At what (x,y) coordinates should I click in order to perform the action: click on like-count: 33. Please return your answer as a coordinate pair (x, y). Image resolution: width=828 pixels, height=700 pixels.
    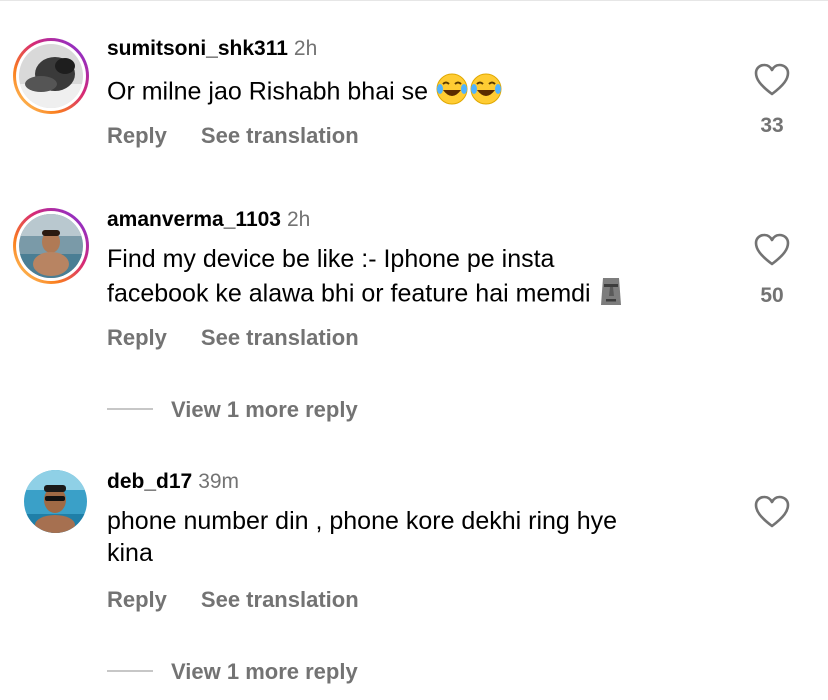
    Looking at the image, I should click on (772, 125).